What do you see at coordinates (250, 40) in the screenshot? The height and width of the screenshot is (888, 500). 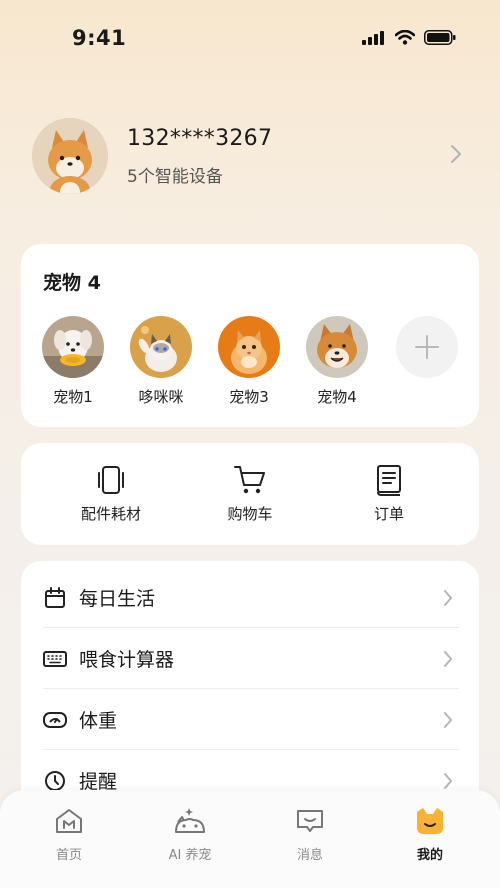 I see `status-bar: 9:41` at bounding box center [250, 40].